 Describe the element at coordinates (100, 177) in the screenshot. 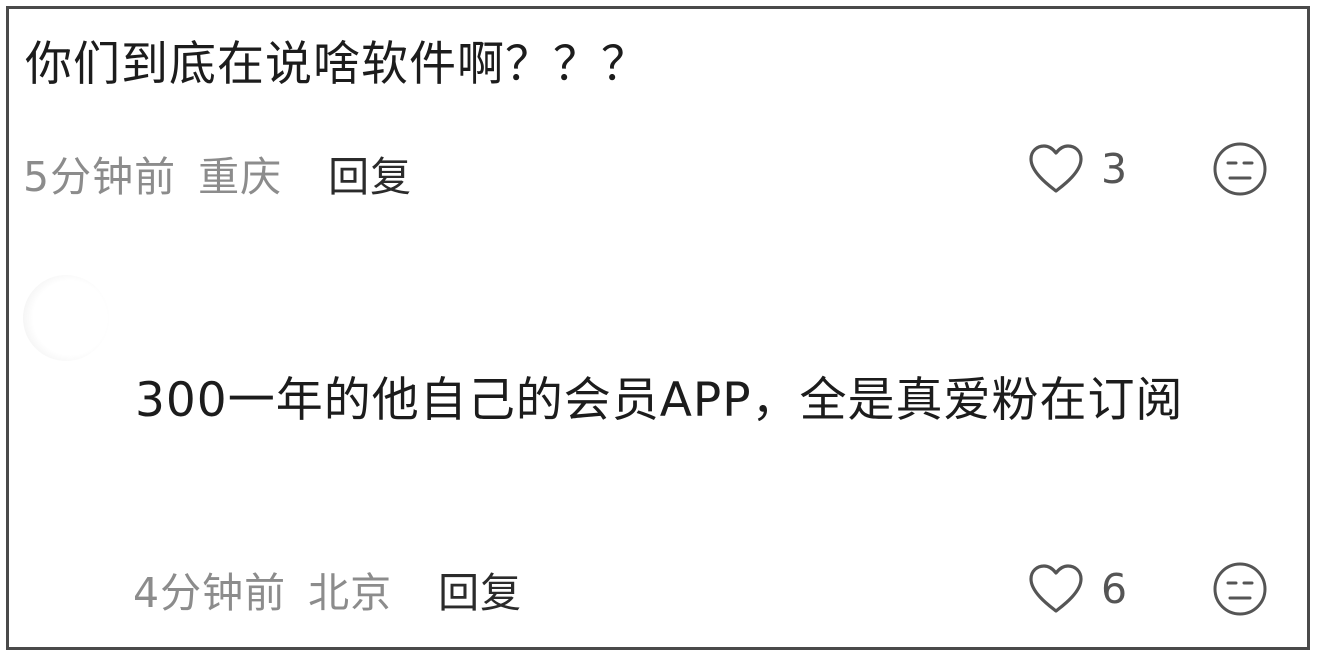

I see `comment-time: 5分钟前` at that location.